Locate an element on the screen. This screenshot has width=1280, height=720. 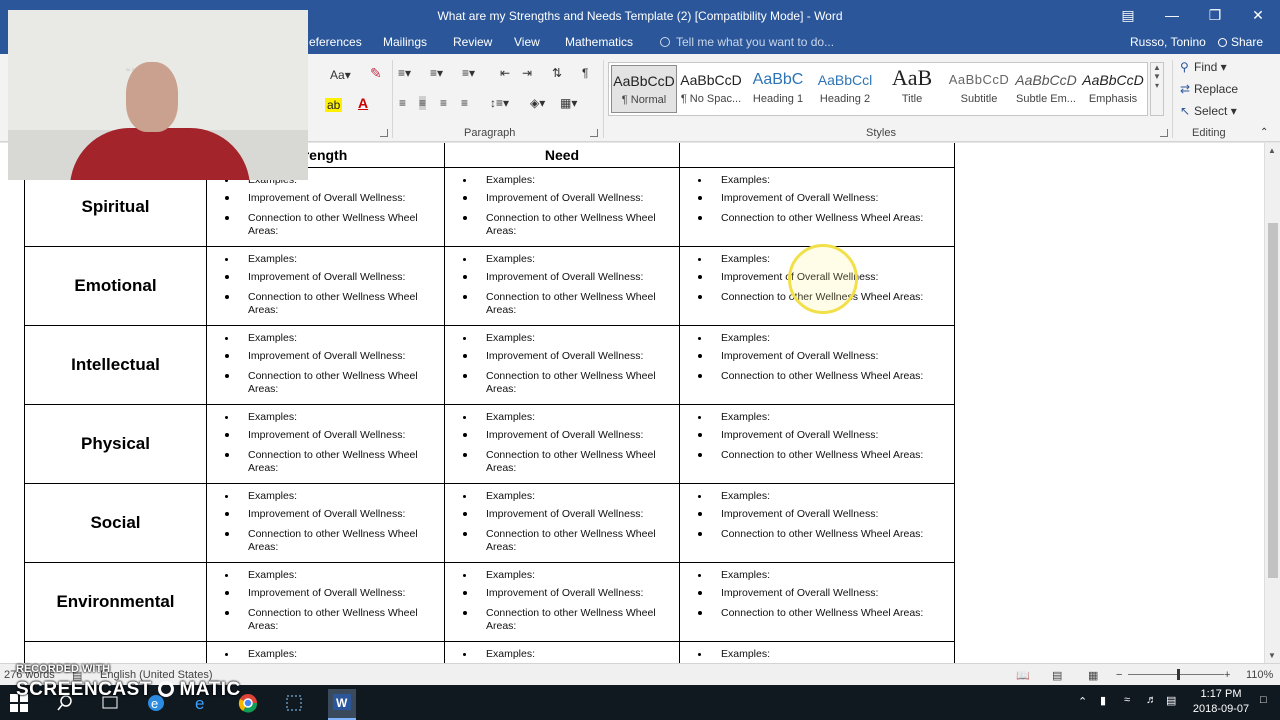
style-title: AaB Title is located at coordinates (912, 89).